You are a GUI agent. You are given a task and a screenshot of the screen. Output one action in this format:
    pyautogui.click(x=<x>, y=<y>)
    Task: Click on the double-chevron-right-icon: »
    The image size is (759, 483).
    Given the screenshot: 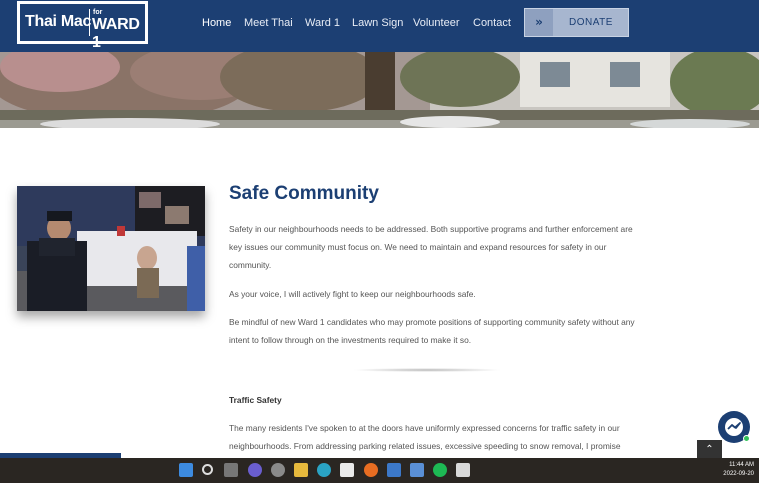 What is the action you would take?
    pyautogui.click(x=539, y=22)
    